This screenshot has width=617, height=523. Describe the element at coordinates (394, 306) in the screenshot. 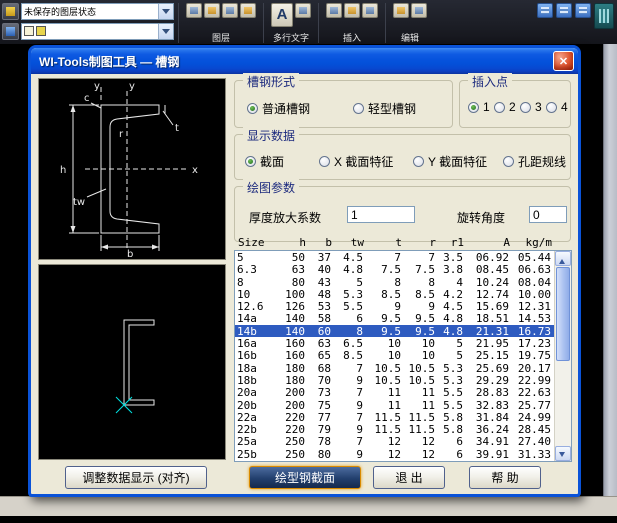

I see `table-row: 12.6 126 53 5.5 9 9 4.5 15.69 12.31` at that location.